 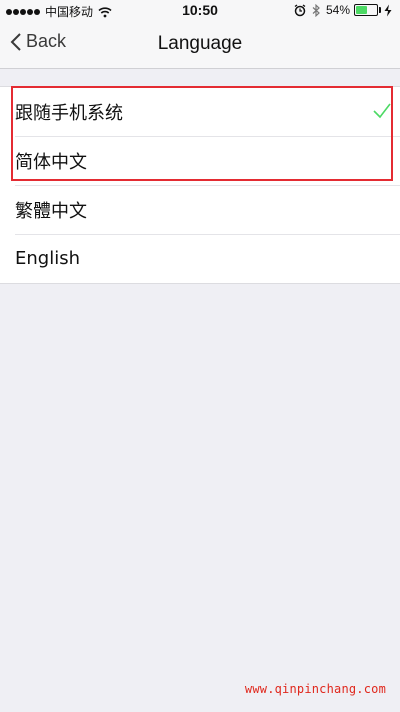 I want to click on navigation-bar: Back Language, so click(x=200, y=44).